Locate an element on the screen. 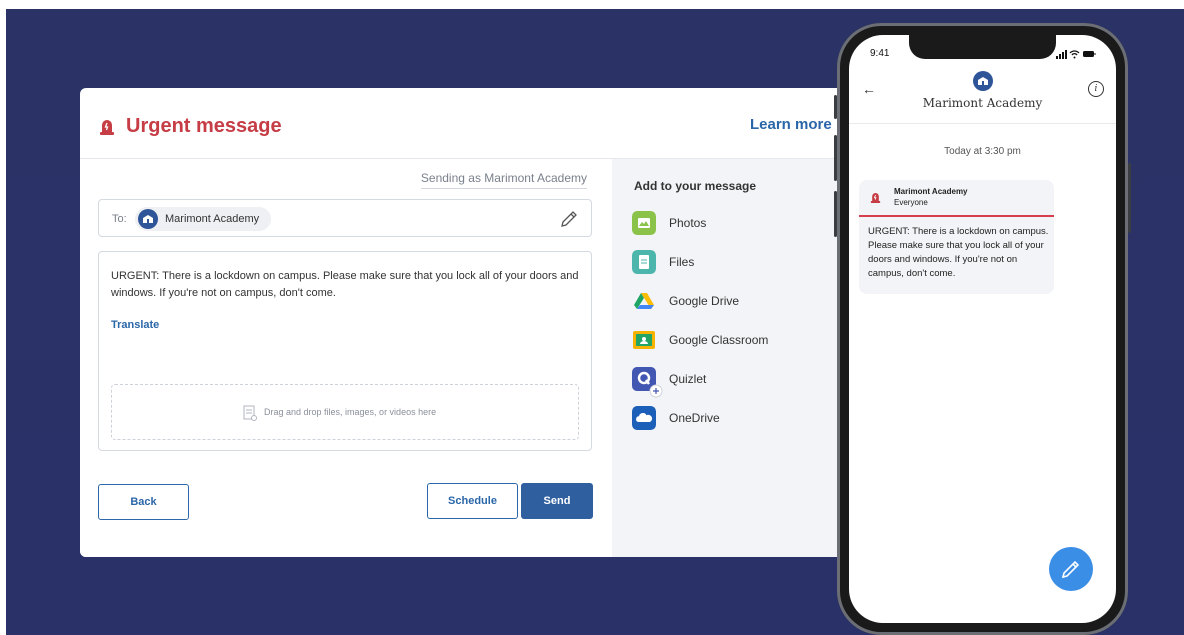 The width and height of the screenshot is (1184, 635). back-arrow-icon: ← is located at coordinates (869, 89).